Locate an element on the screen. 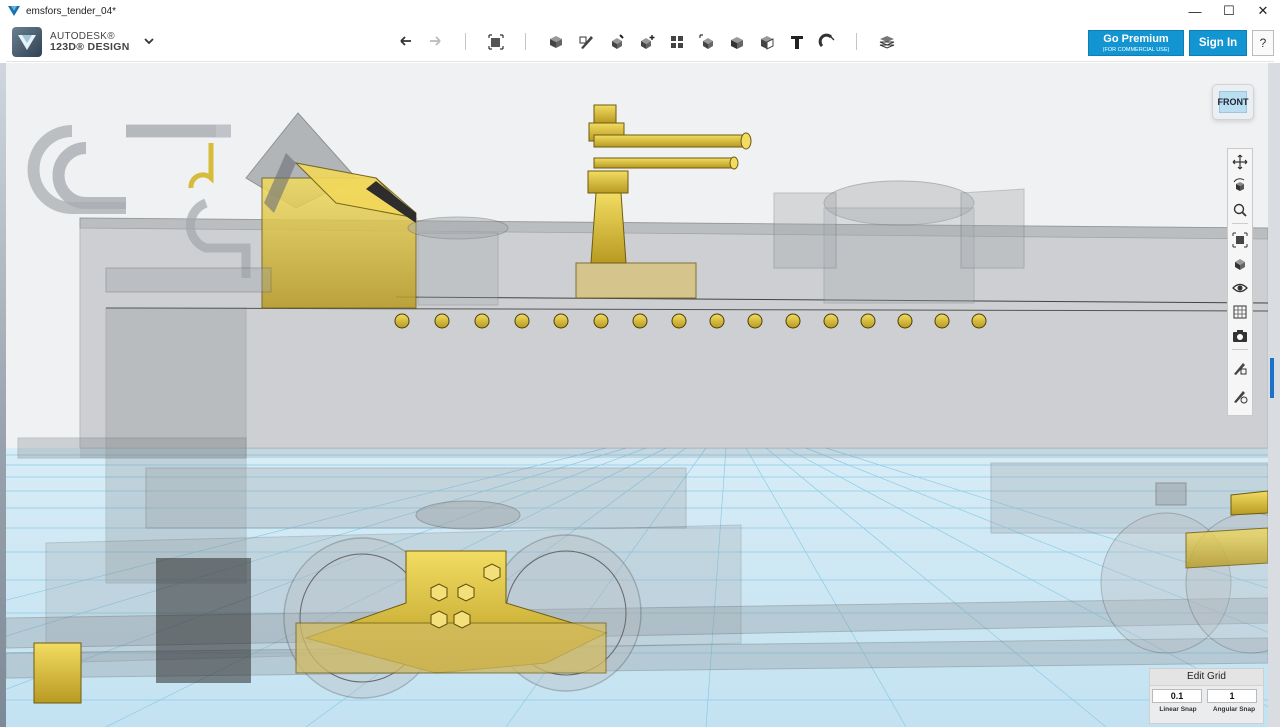 The width and height of the screenshot is (1280, 727). pan-icon is located at coordinates (1240, 162).